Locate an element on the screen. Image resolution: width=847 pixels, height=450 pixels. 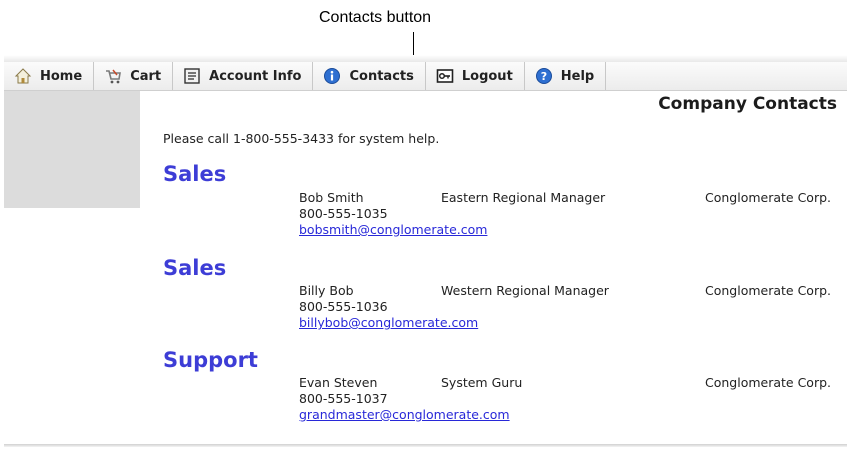
contact-name: Bob Smith is located at coordinates (331, 197).